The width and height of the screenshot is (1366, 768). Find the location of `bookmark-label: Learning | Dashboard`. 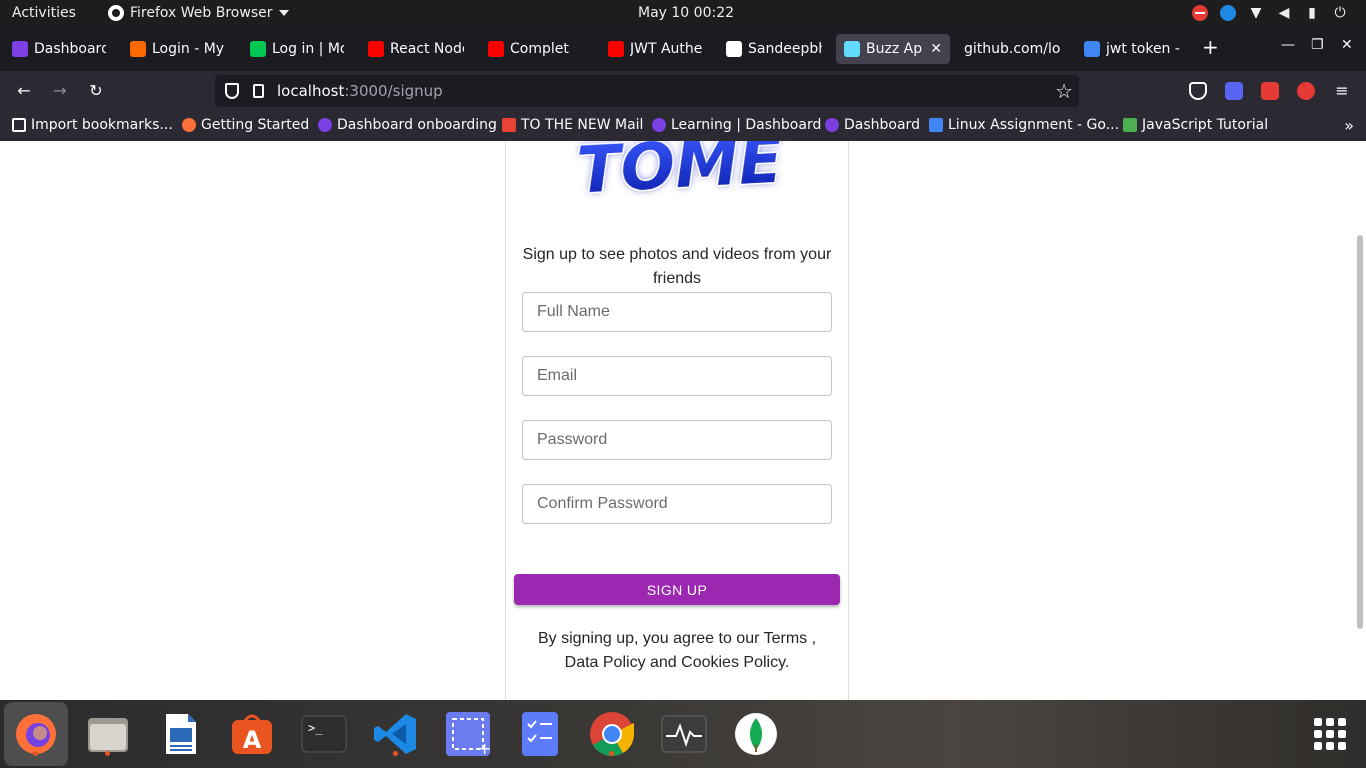

bookmark-label: Learning | Dashboard is located at coordinates (746, 125).